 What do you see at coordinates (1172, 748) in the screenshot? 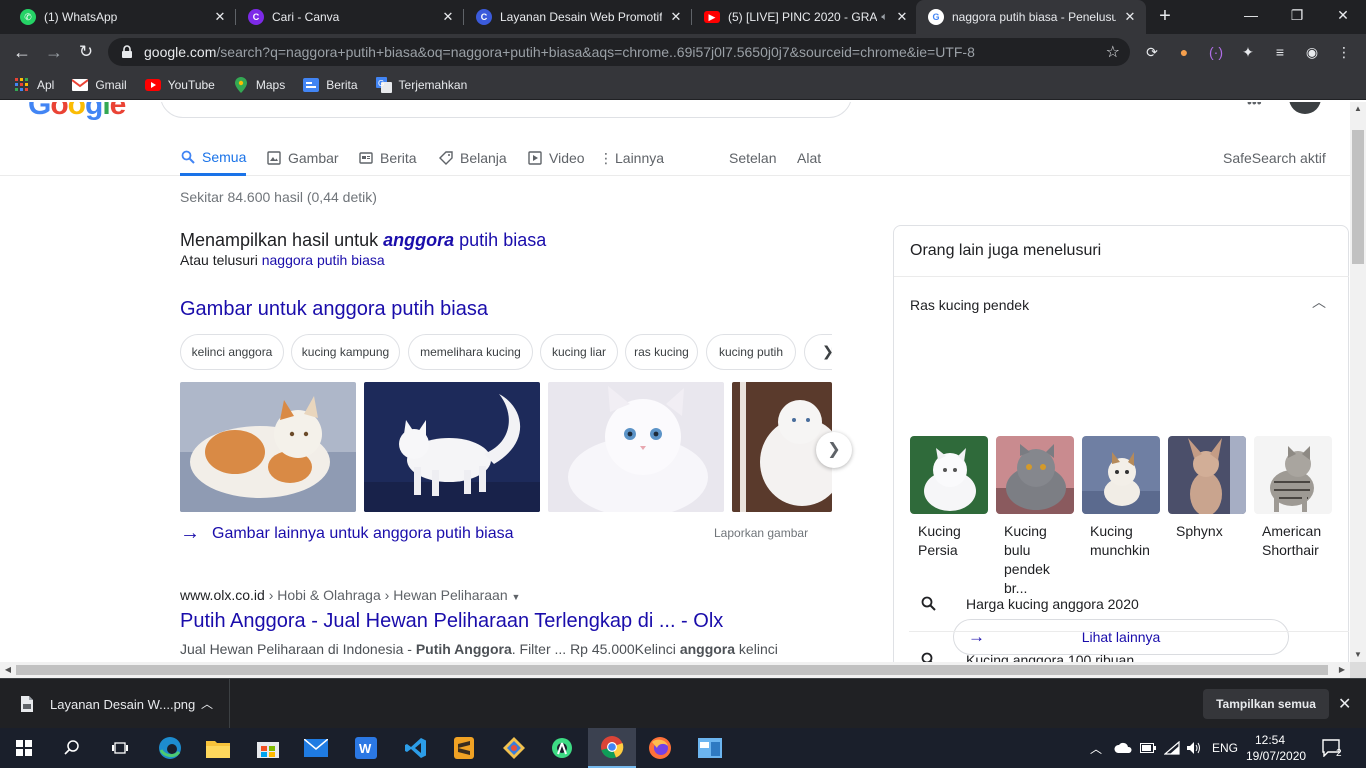
I see `wifi-icon` at bounding box center [1172, 748].